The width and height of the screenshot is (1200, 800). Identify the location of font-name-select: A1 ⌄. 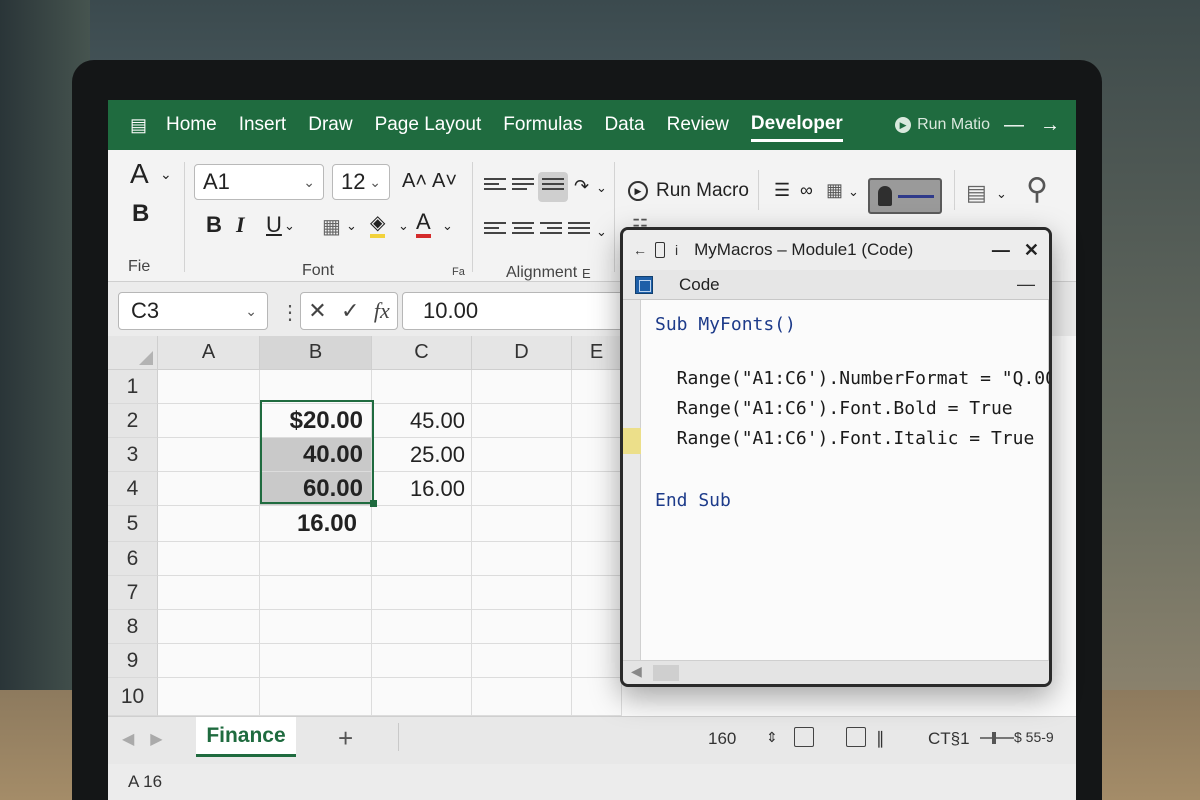
(259, 182).